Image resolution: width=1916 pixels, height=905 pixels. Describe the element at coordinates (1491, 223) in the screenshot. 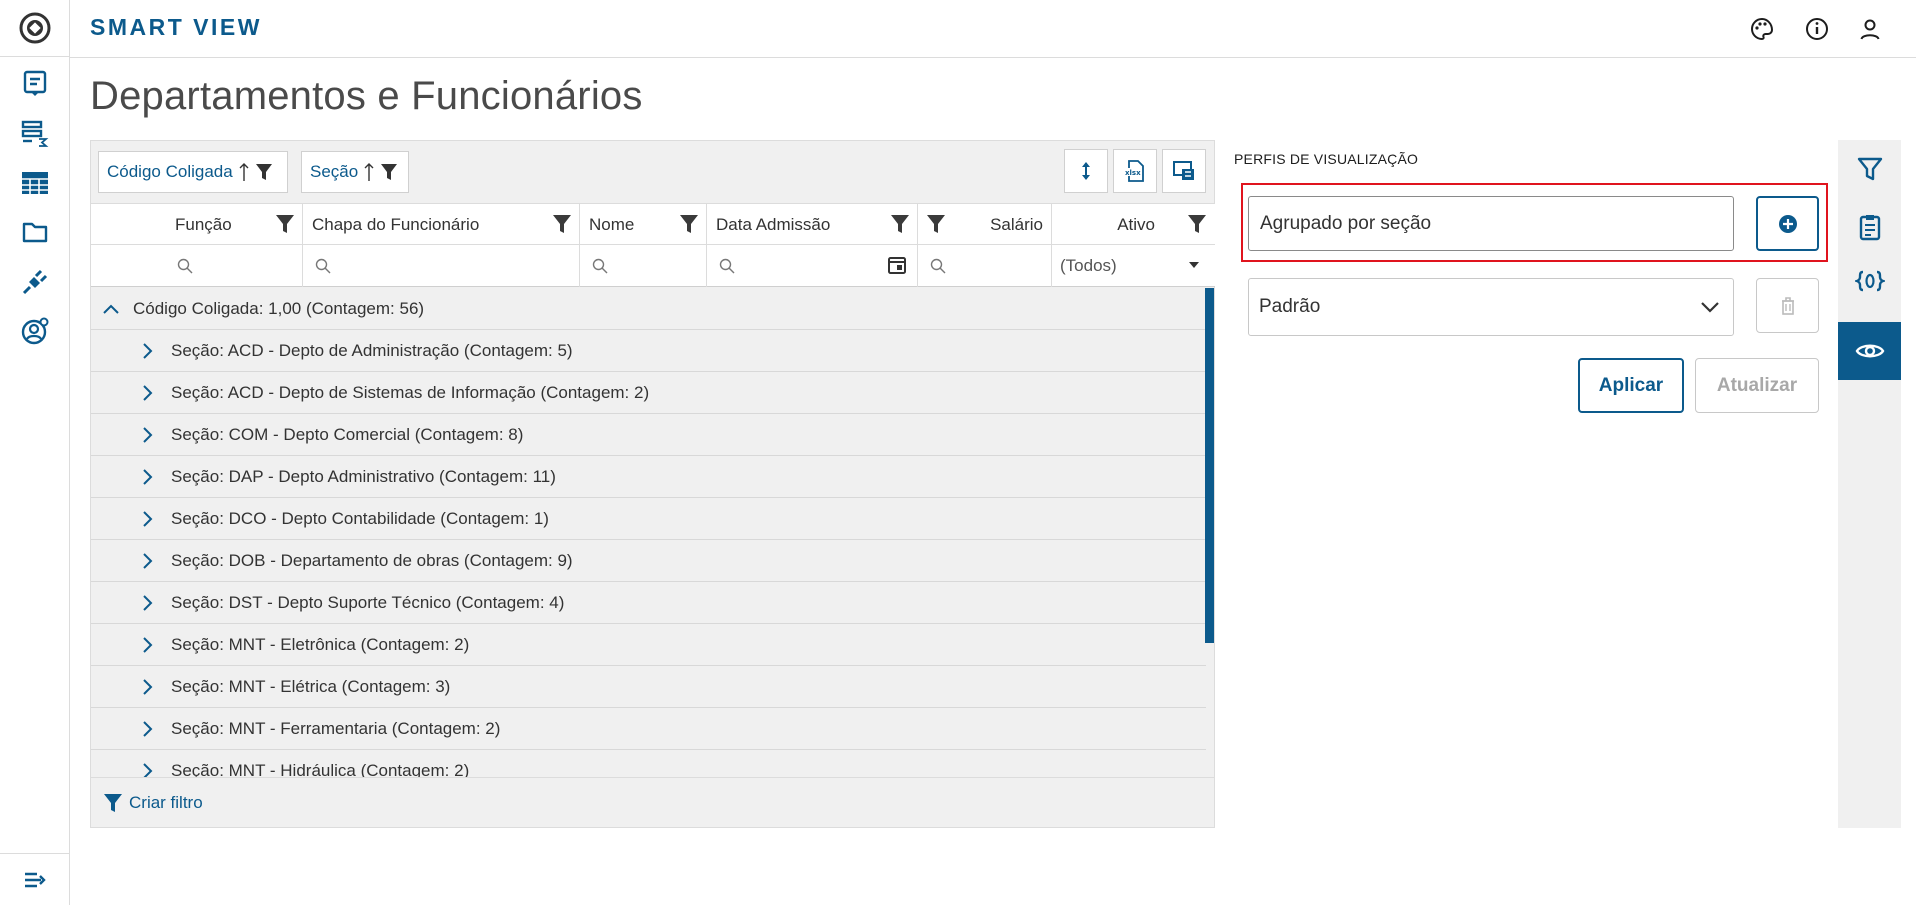

I see `profile-name-input: Agrupado por seção` at that location.